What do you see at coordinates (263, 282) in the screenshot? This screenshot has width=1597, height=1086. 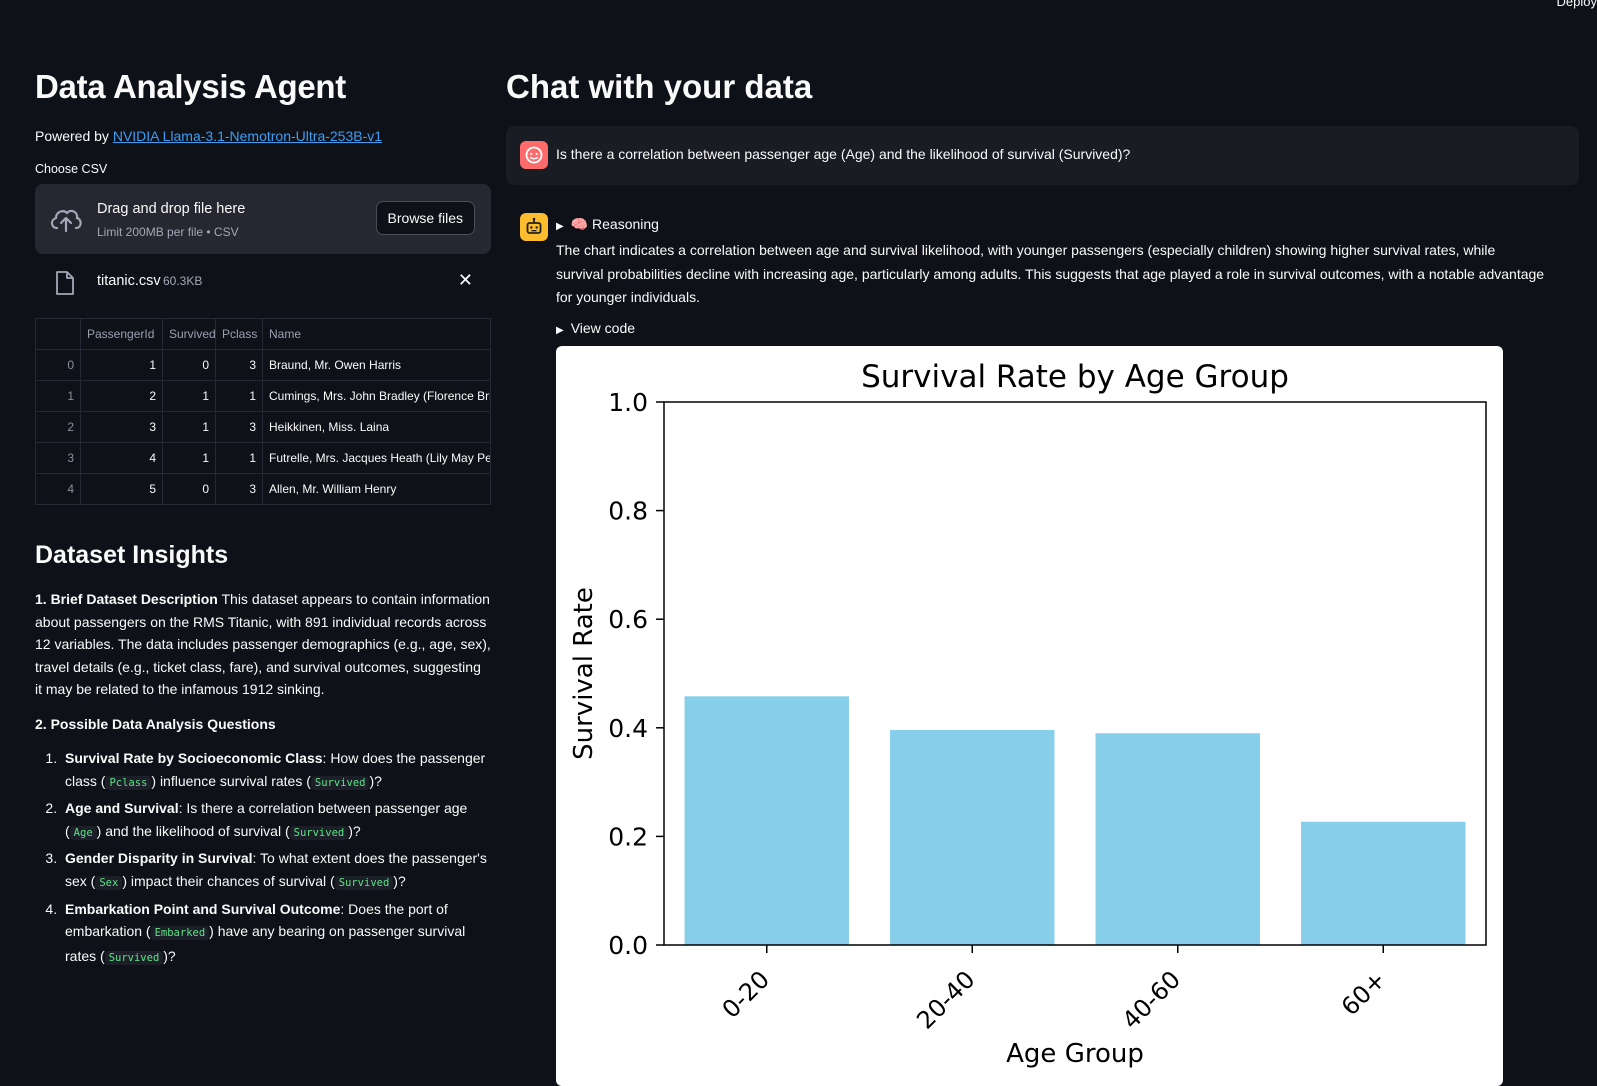 I see `uploaded-file-row: titanic.csv 60.3KB ✕` at bounding box center [263, 282].